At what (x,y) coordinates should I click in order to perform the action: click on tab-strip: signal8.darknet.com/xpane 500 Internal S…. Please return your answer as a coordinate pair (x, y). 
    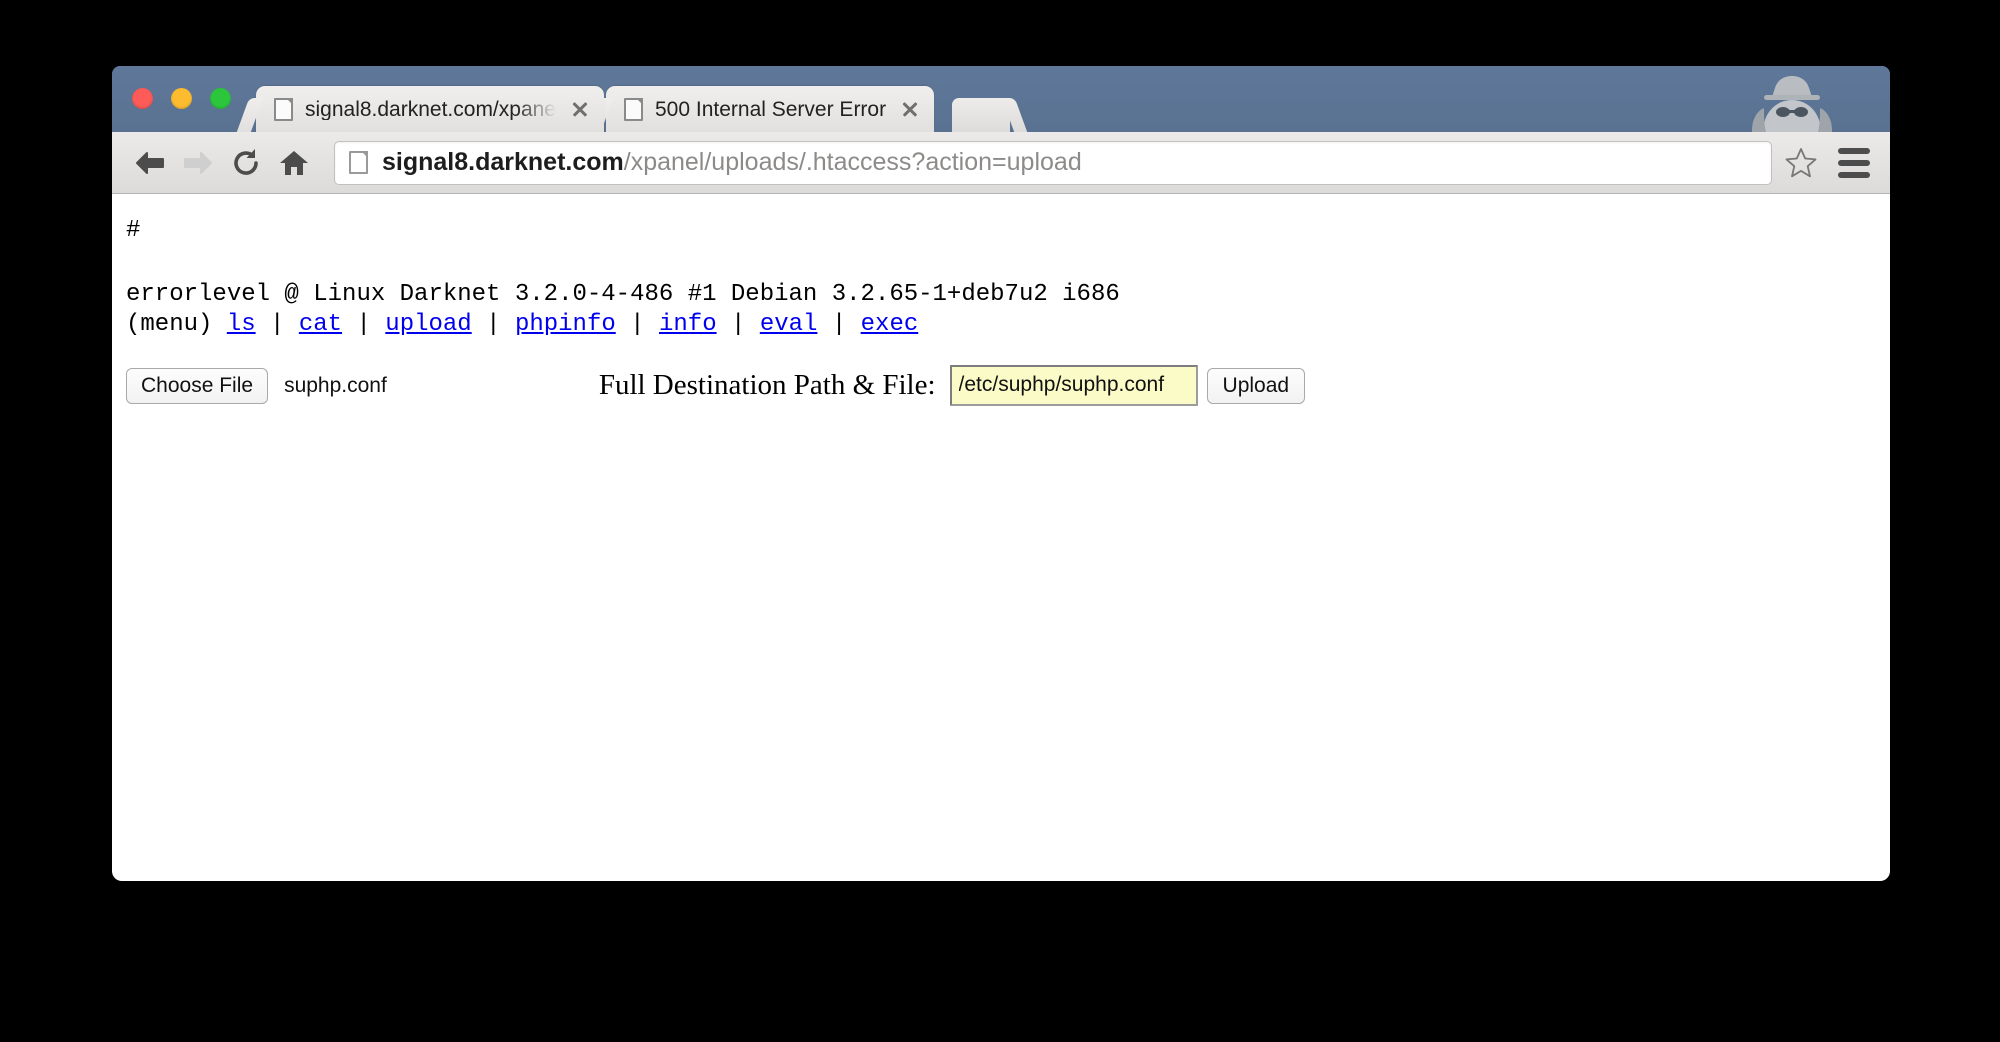
    Looking at the image, I should click on (1001, 99).